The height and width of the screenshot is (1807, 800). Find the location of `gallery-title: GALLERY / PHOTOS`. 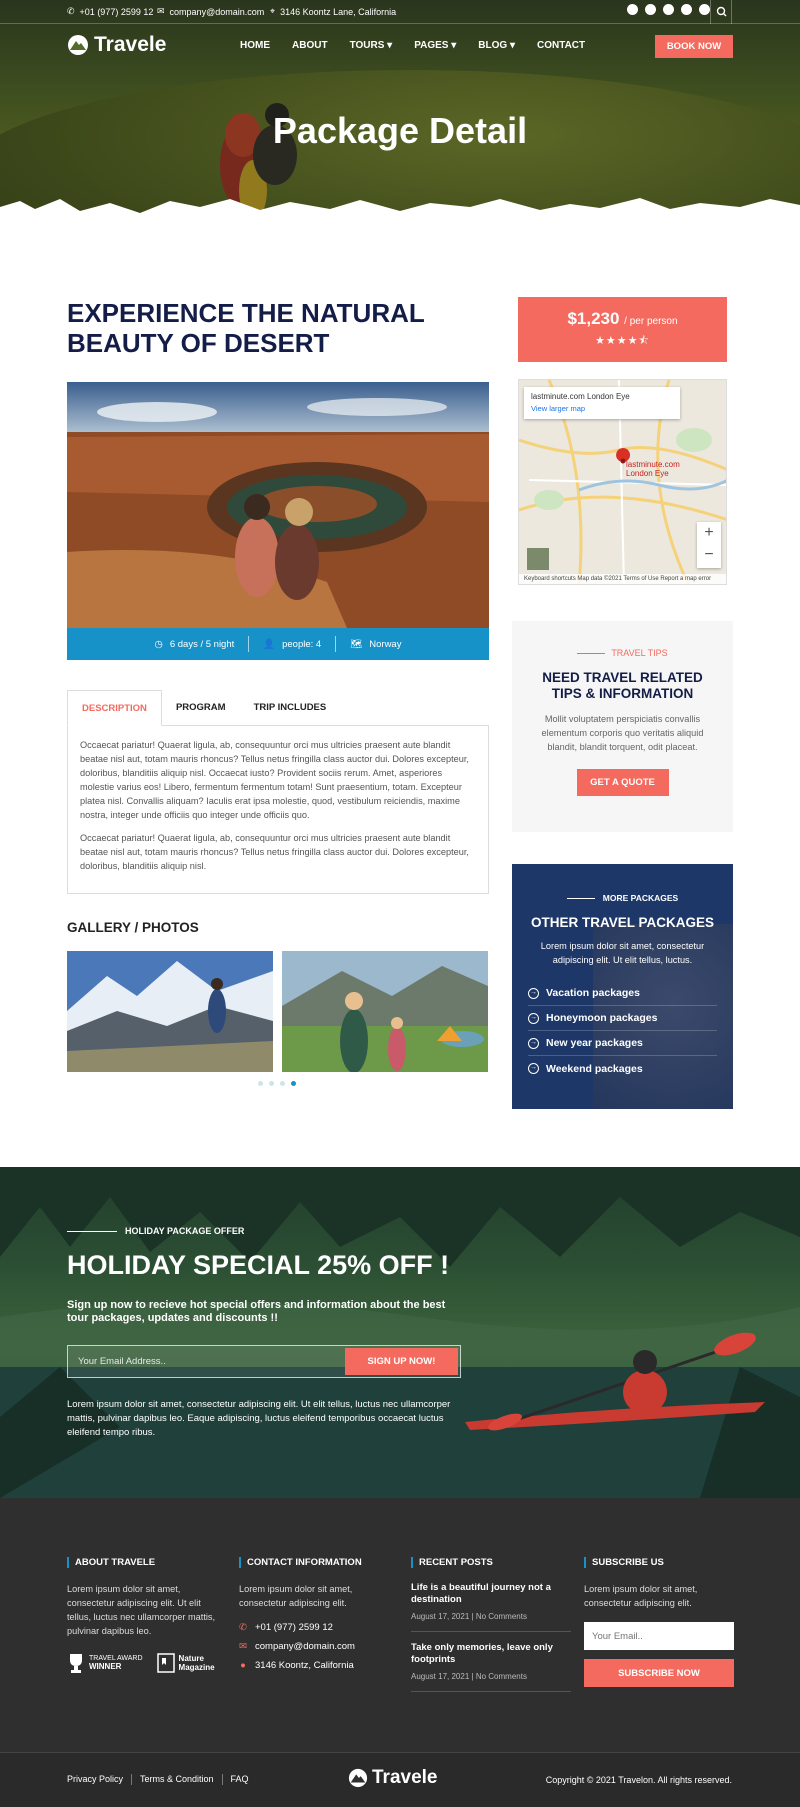

gallery-title: GALLERY / PHOTOS is located at coordinates (133, 927).